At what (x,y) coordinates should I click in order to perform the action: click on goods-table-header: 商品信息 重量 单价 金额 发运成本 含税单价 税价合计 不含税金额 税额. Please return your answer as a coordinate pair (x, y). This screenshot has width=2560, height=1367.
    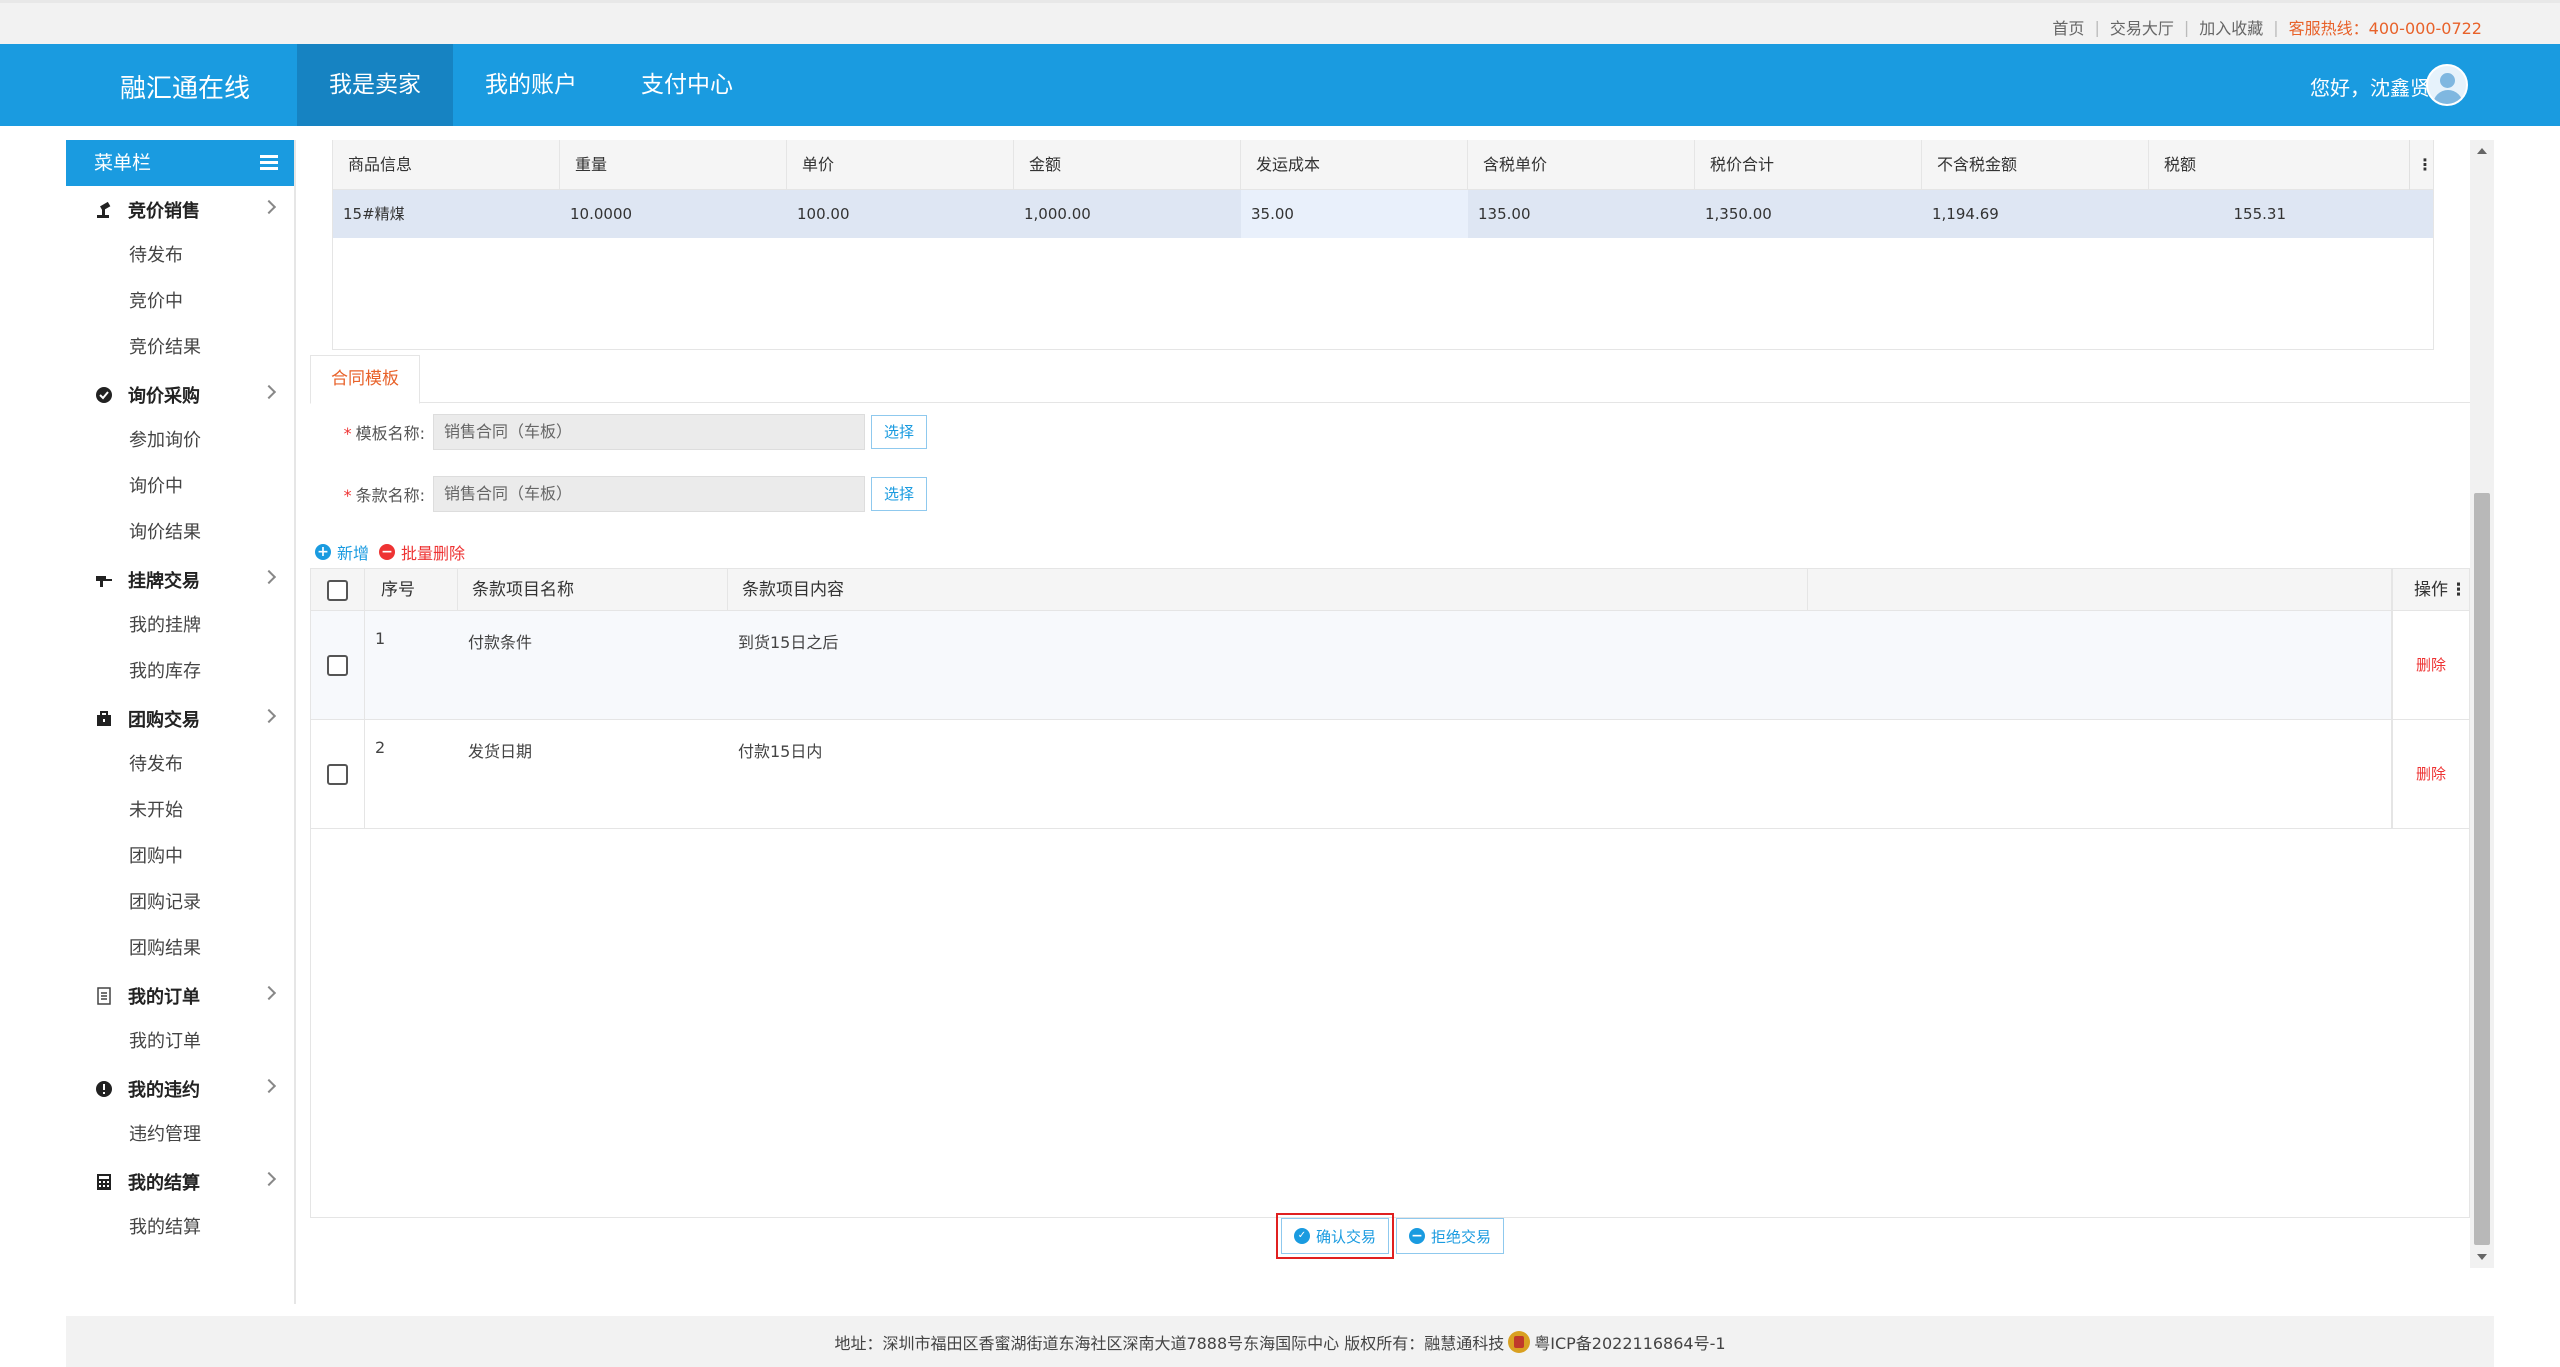
    Looking at the image, I should click on (1383, 165).